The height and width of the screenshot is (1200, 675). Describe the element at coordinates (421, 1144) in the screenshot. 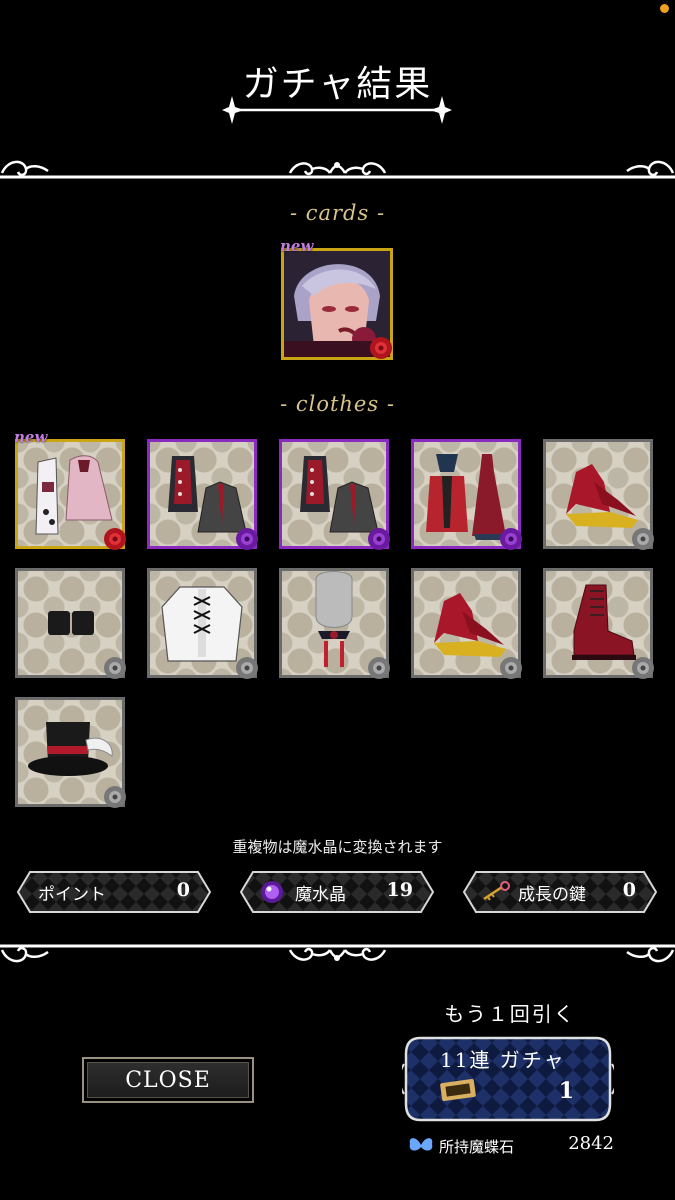

I see `butterfly-icon` at that location.